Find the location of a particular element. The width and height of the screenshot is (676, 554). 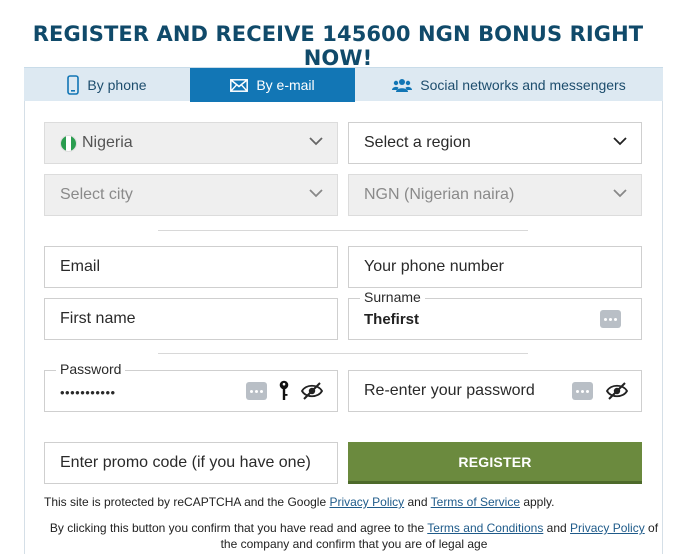

google-terms-link: Terms of Service is located at coordinates (475, 502).